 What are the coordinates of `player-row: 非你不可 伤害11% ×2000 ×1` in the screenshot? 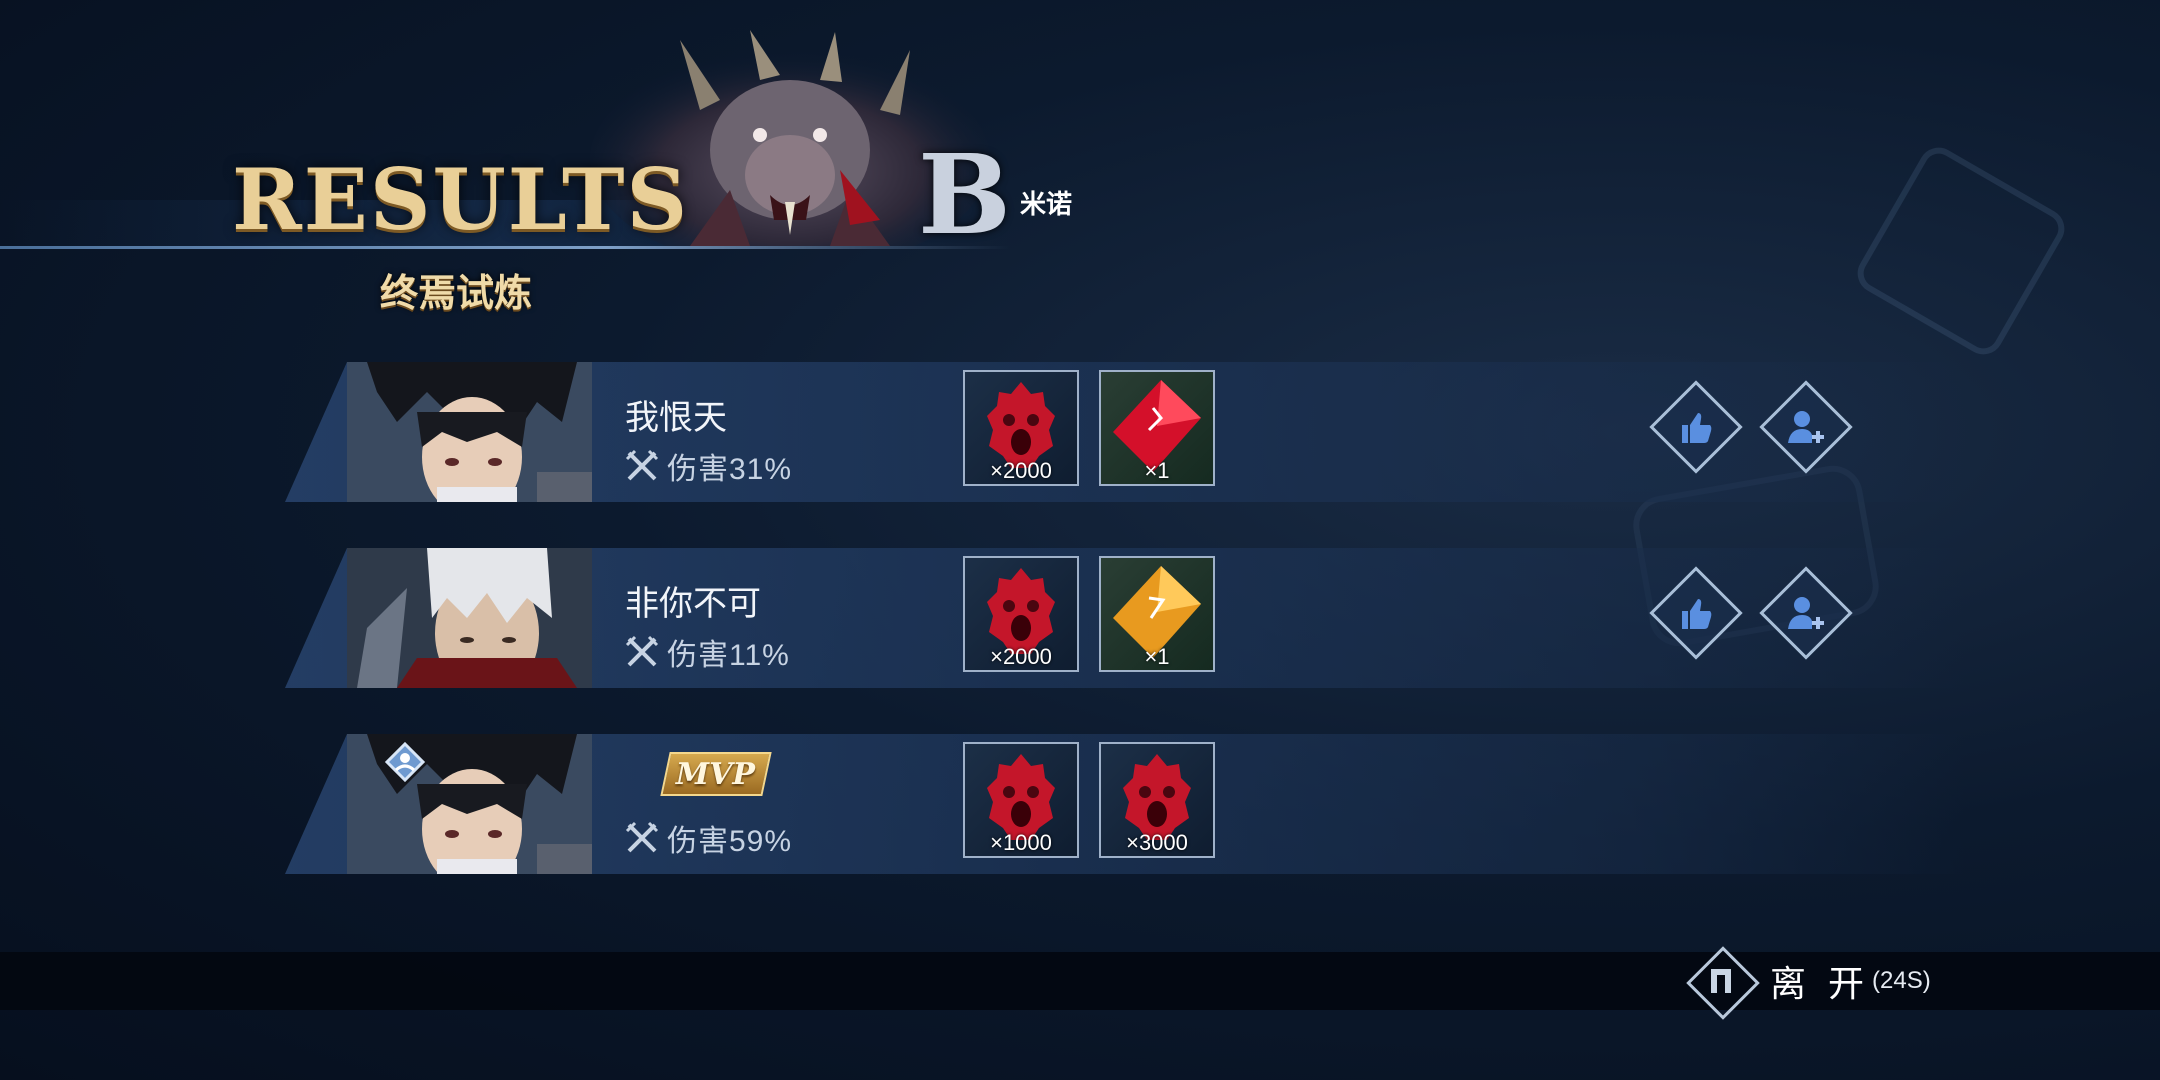 It's located at (1125, 618).